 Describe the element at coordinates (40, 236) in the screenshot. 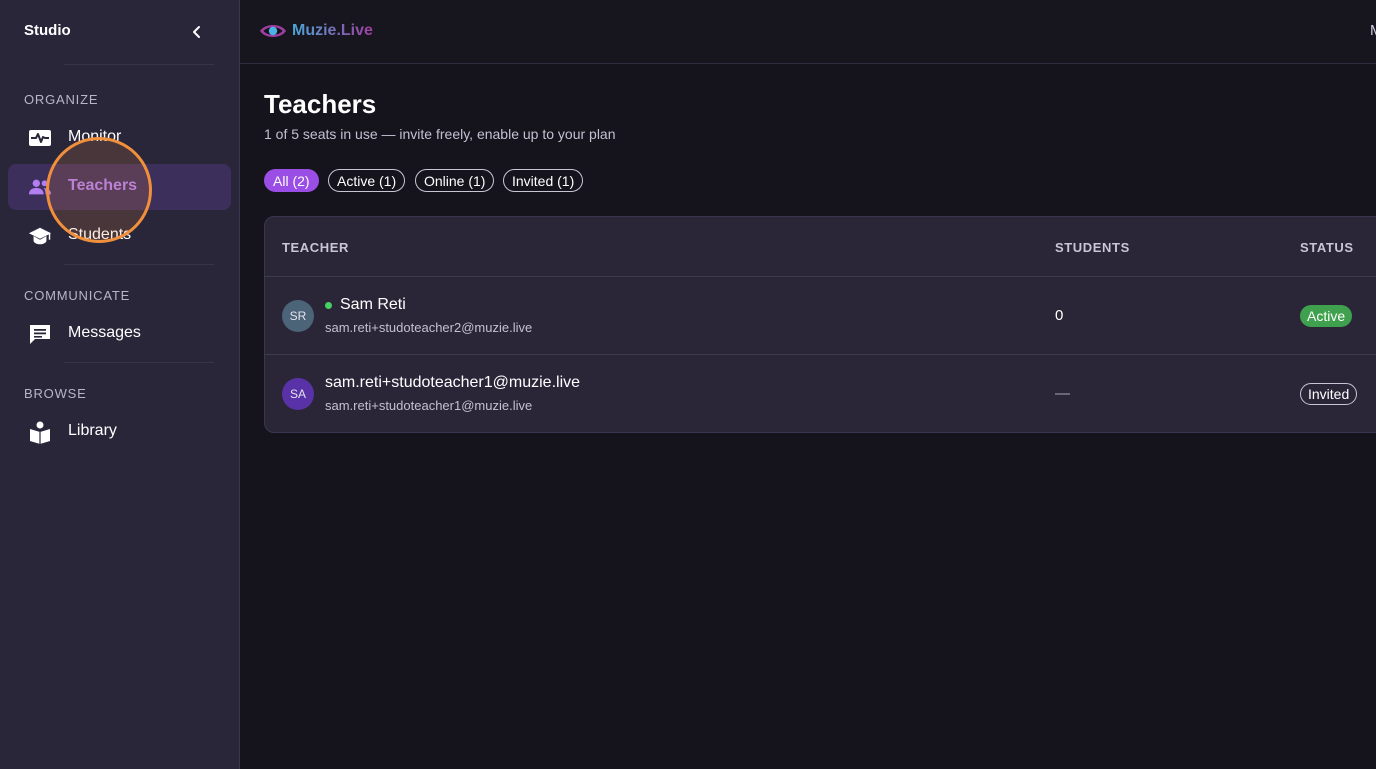

I see `graduation-cap-icon` at that location.